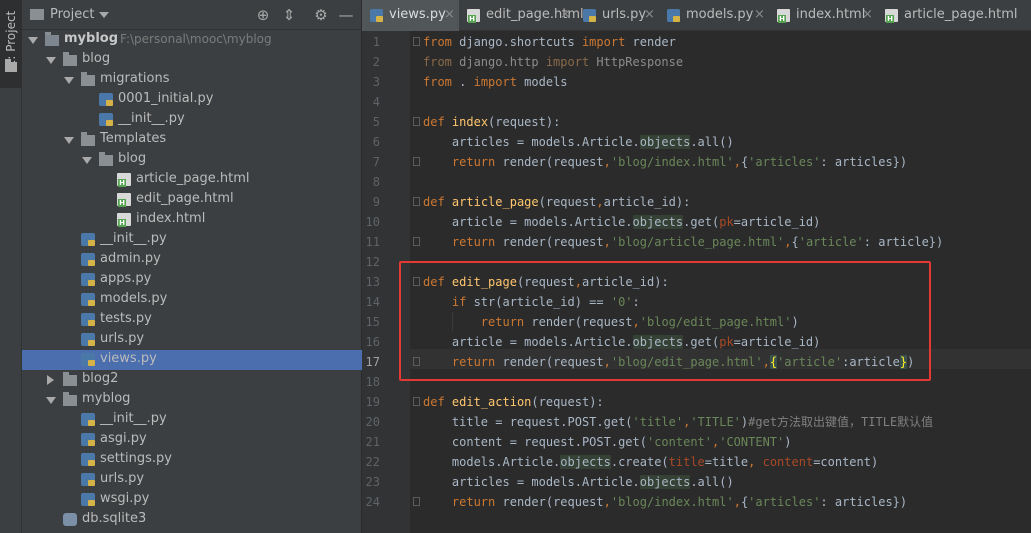 The height and width of the screenshot is (533, 1031). I want to click on editor-tab: article_page.html, so click(954, 15).